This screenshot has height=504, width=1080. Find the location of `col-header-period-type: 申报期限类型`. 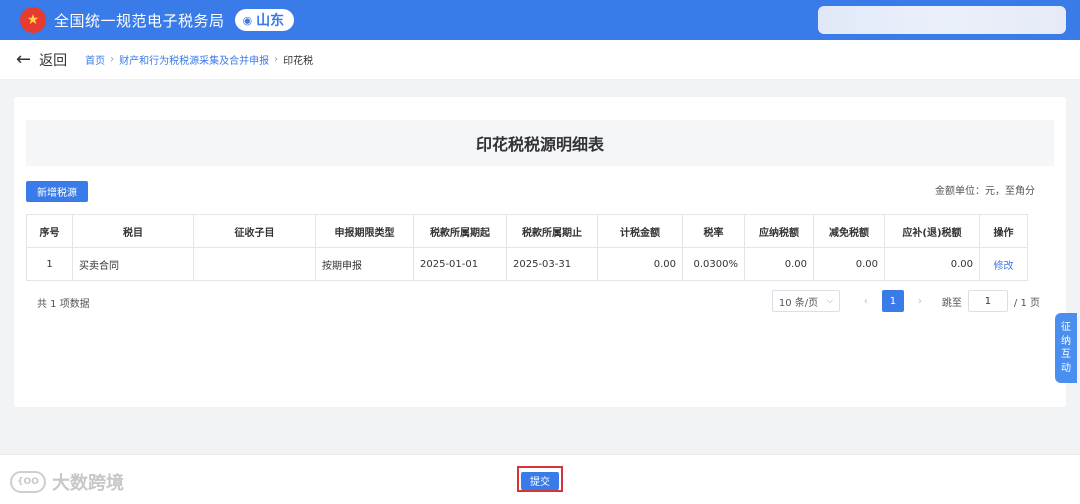

col-header-period-type: 申报期限类型 is located at coordinates (364, 231).